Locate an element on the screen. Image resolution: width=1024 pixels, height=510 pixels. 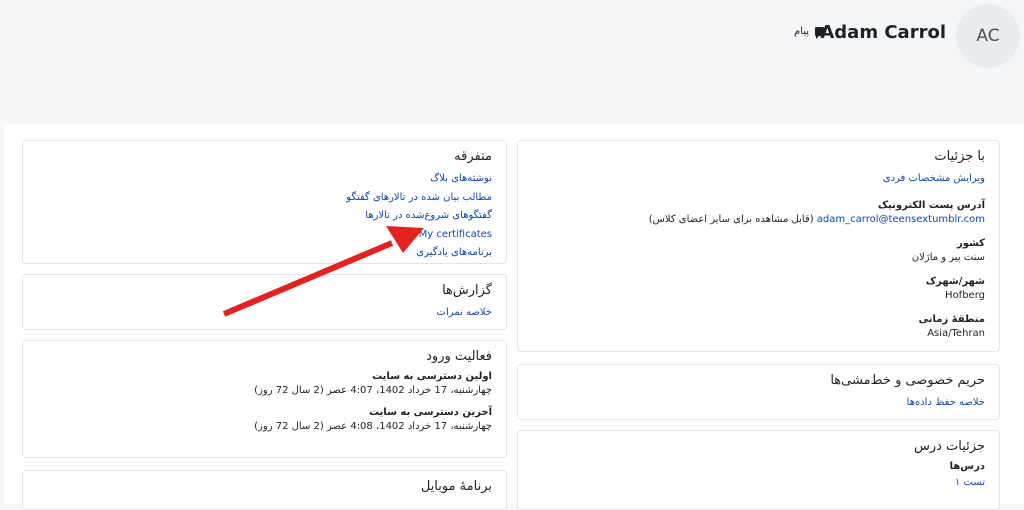
first-access-label: اولین دسترسی به سایت is located at coordinates (432, 376).